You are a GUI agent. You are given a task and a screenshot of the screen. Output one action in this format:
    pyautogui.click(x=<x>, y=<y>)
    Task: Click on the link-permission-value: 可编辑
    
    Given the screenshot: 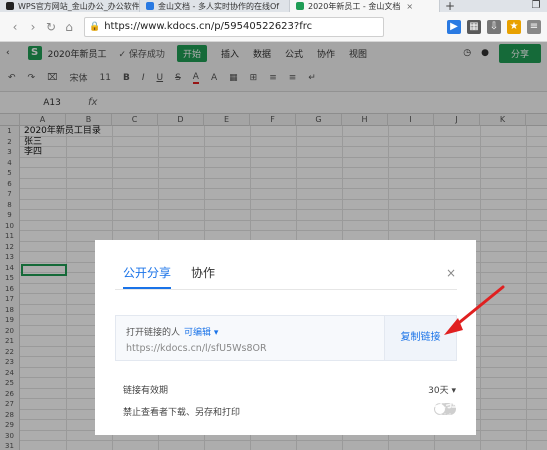 What is the action you would take?
    pyautogui.click(x=197, y=333)
    